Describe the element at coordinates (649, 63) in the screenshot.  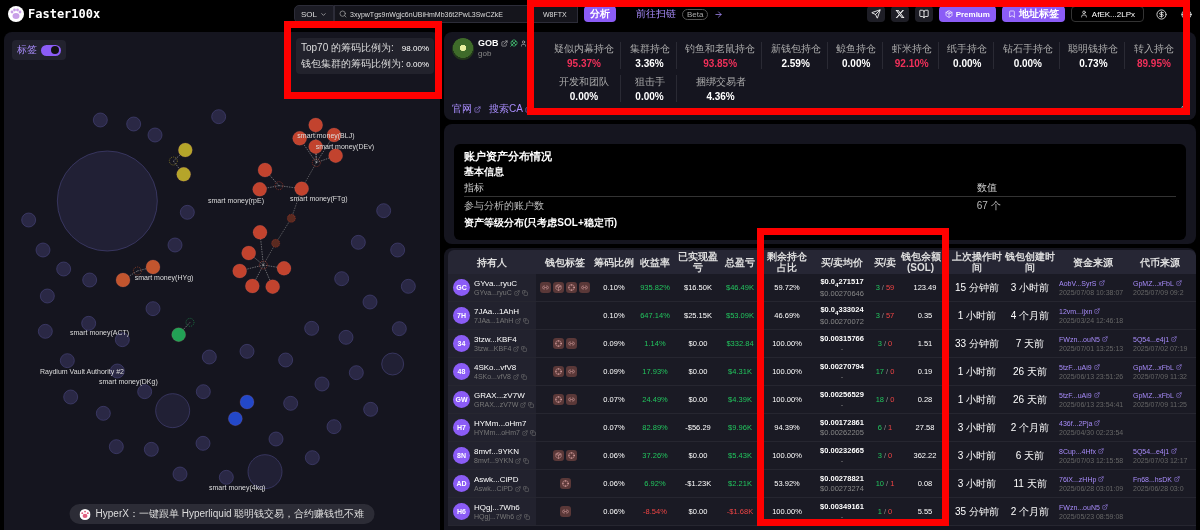
I see `stat-value: 3.36%` at that location.